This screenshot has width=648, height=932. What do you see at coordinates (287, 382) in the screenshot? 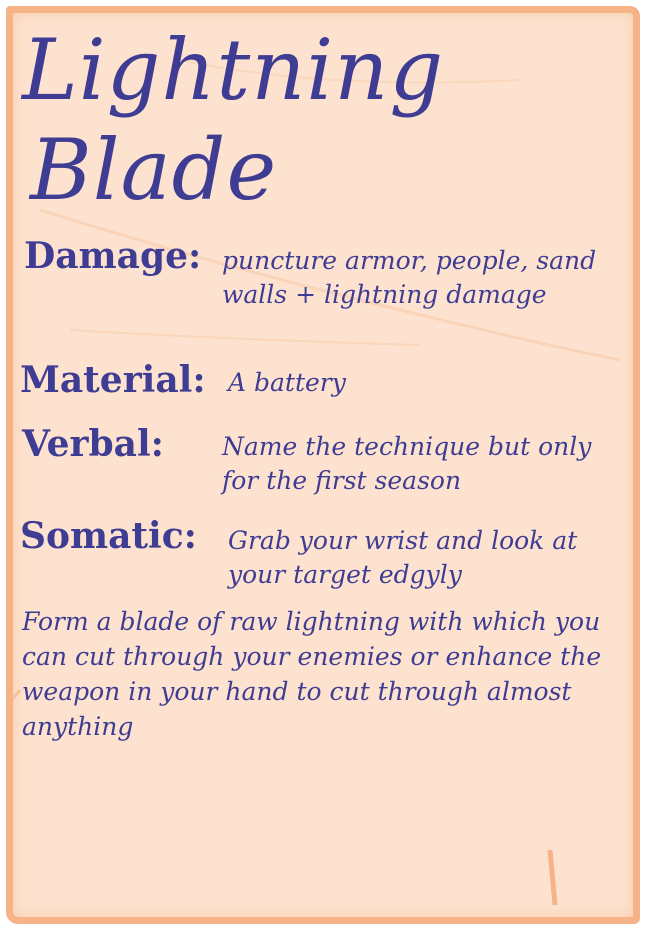
I see `material-value: A battery` at bounding box center [287, 382].